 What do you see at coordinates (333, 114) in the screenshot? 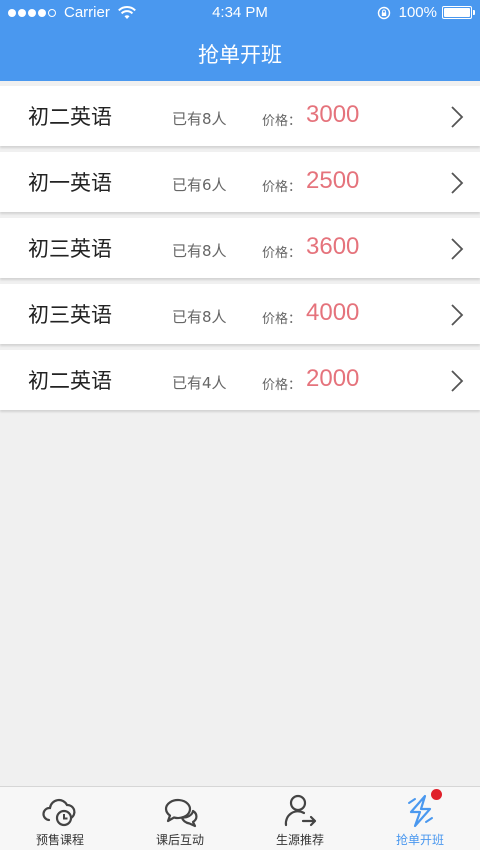
I see `course-price: 3000` at bounding box center [333, 114].